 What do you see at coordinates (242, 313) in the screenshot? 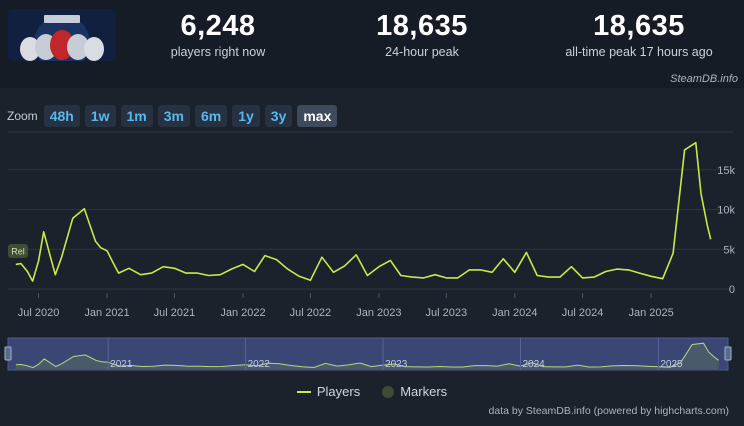
I see `x-tick-label: Jan 2022` at bounding box center [242, 313].